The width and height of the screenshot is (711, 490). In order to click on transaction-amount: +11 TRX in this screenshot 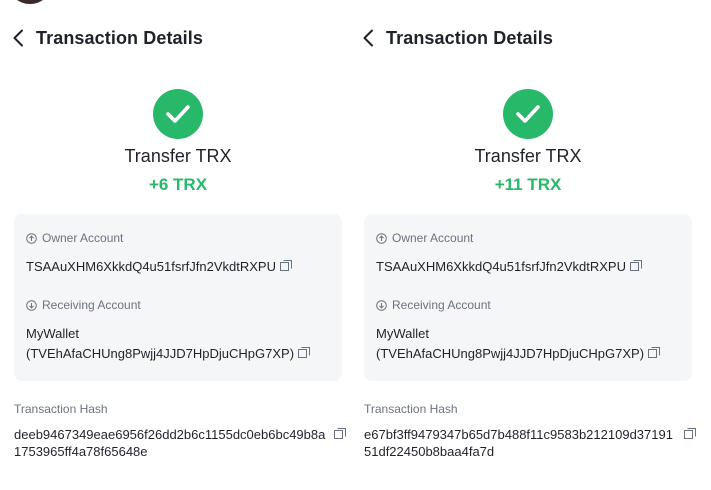, I will do `click(528, 184)`.